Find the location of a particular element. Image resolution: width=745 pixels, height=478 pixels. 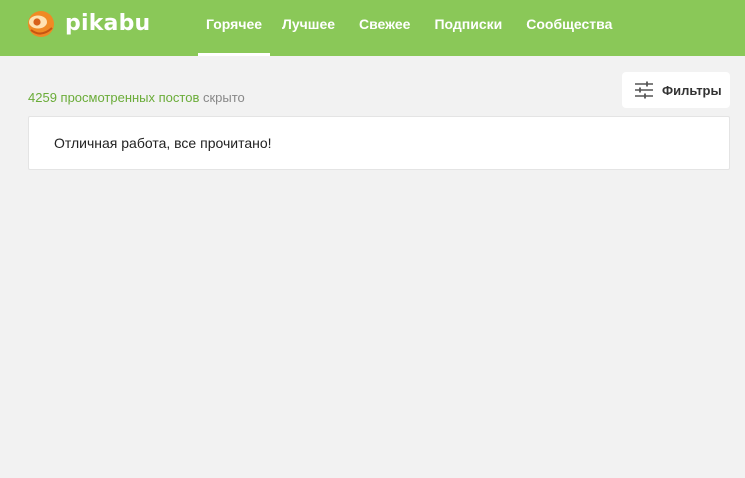

nav-fresh: Свежее is located at coordinates (384, 28).